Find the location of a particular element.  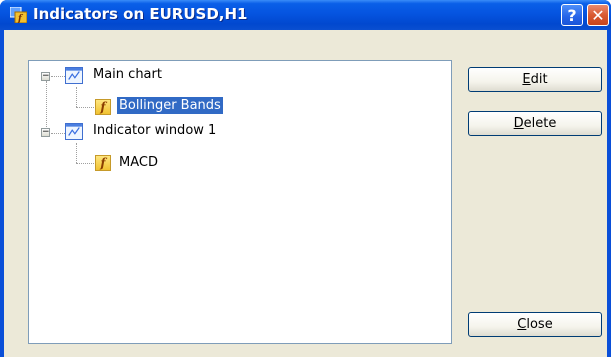

close-button: Close is located at coordinates (535, 324).